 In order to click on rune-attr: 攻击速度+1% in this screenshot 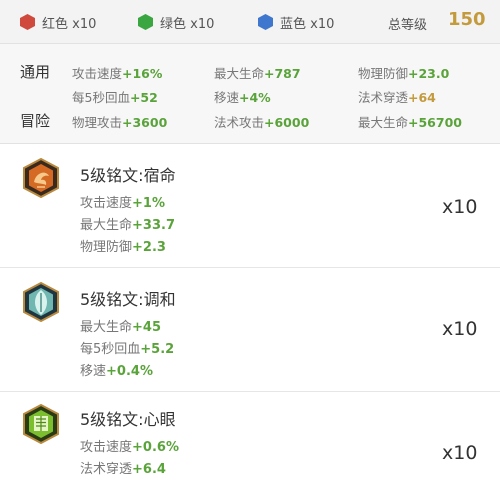, I will do `click(122, 203)`.